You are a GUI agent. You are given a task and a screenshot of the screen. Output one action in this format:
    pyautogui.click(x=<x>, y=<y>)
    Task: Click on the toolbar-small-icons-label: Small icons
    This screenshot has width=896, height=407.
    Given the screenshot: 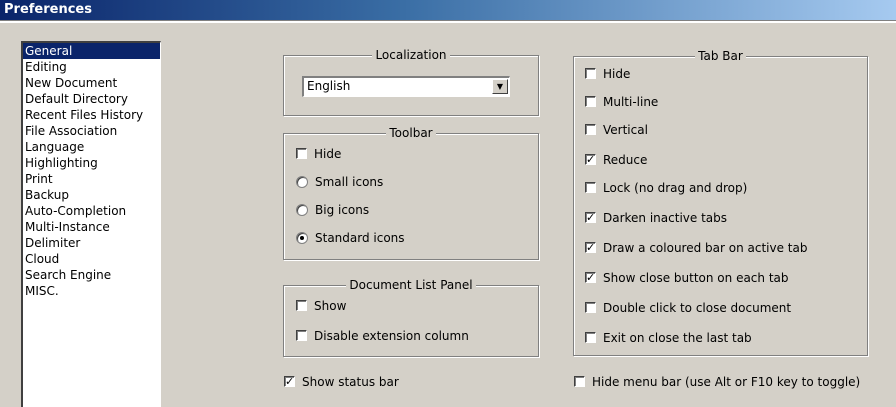 What is the action you would take?
    pyautogui.click(x=349, y=182)
    